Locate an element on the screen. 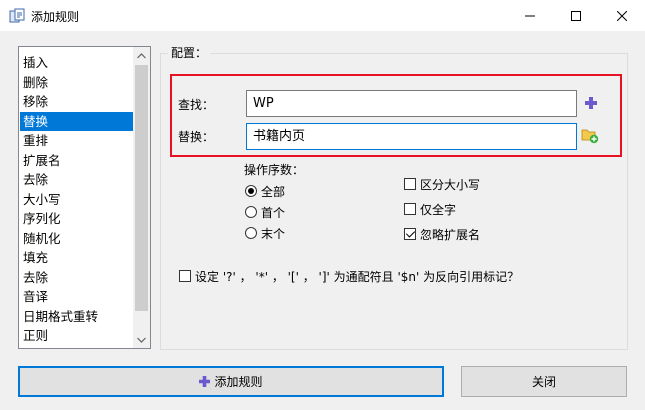 The width and height of the screenshot is (645, 410). rule-type-item: 日期格式重转 is located at coordinates (77, 317).